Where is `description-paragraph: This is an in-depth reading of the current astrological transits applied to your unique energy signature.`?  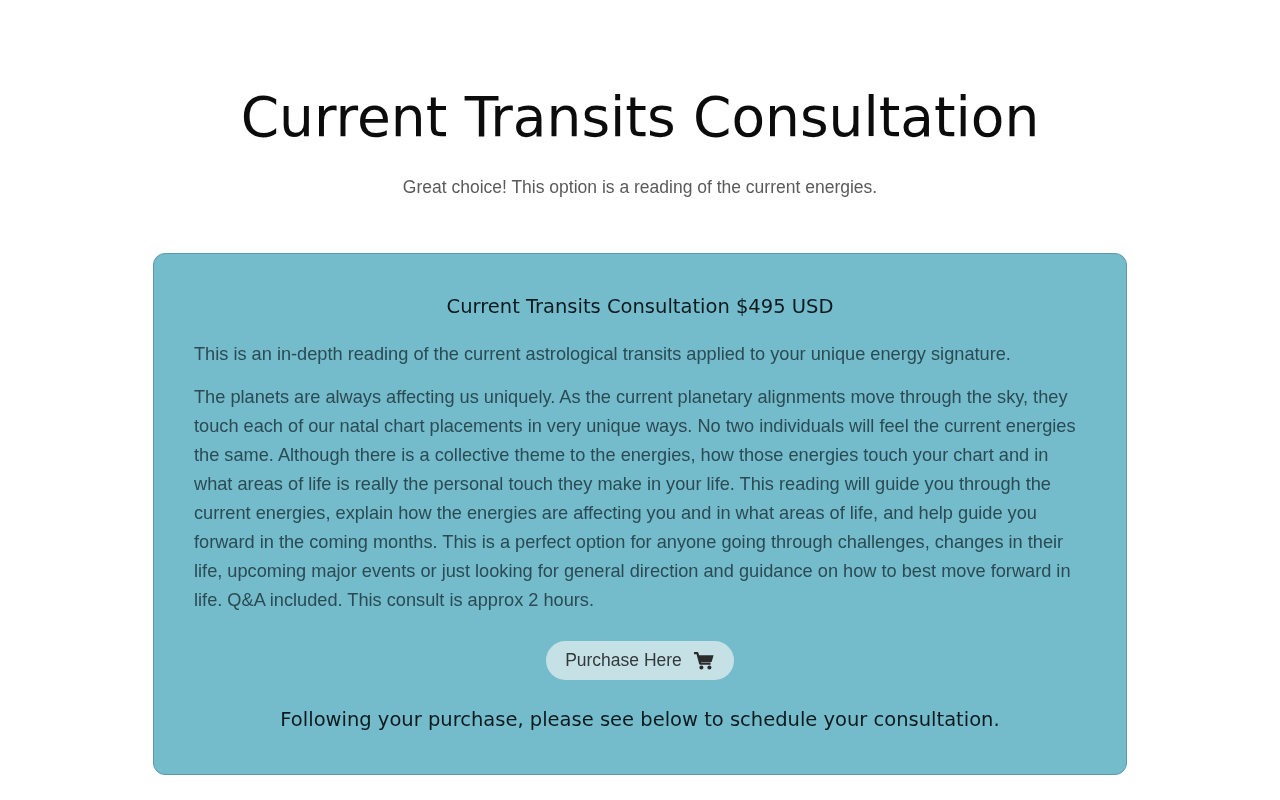
description-paragraph: This is an in-depth reading of the current astrological transits applied to your unique energy signature. is located at coordinates (603, 354).